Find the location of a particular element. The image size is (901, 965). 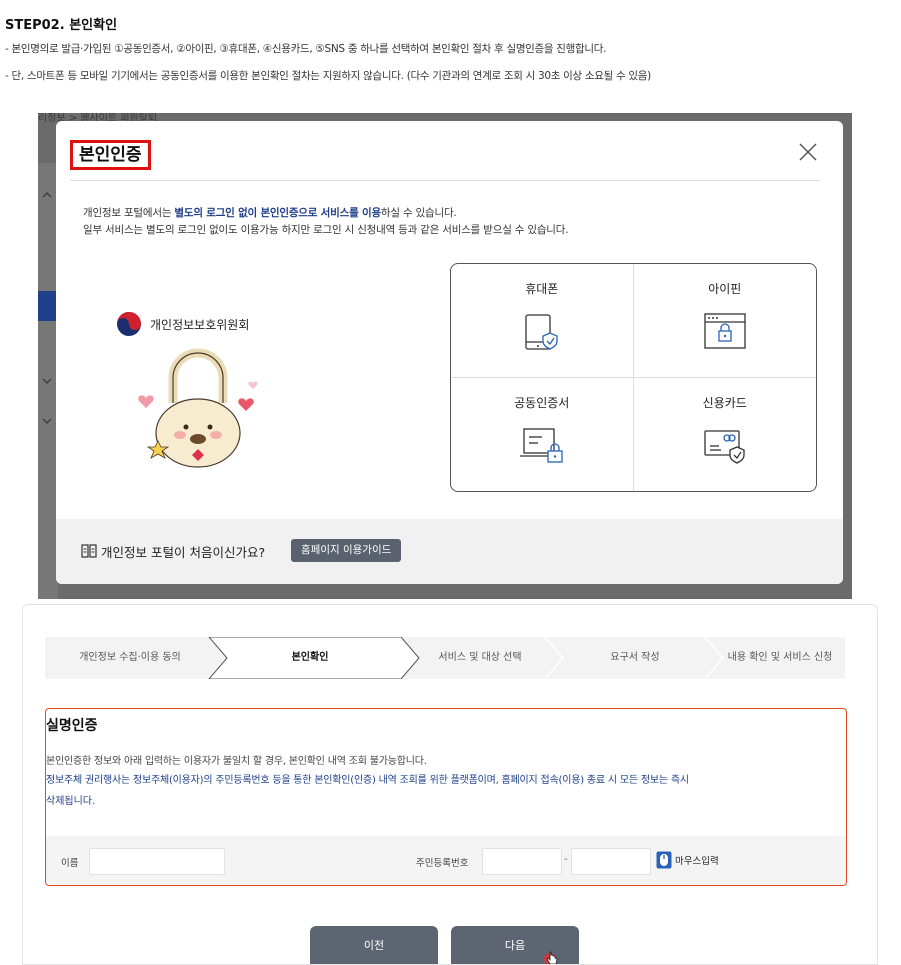

modal-highlight-text: 별도의 로그인 없이 본인인증으로 서비스를 이용 is located at coordinates (277, 213).